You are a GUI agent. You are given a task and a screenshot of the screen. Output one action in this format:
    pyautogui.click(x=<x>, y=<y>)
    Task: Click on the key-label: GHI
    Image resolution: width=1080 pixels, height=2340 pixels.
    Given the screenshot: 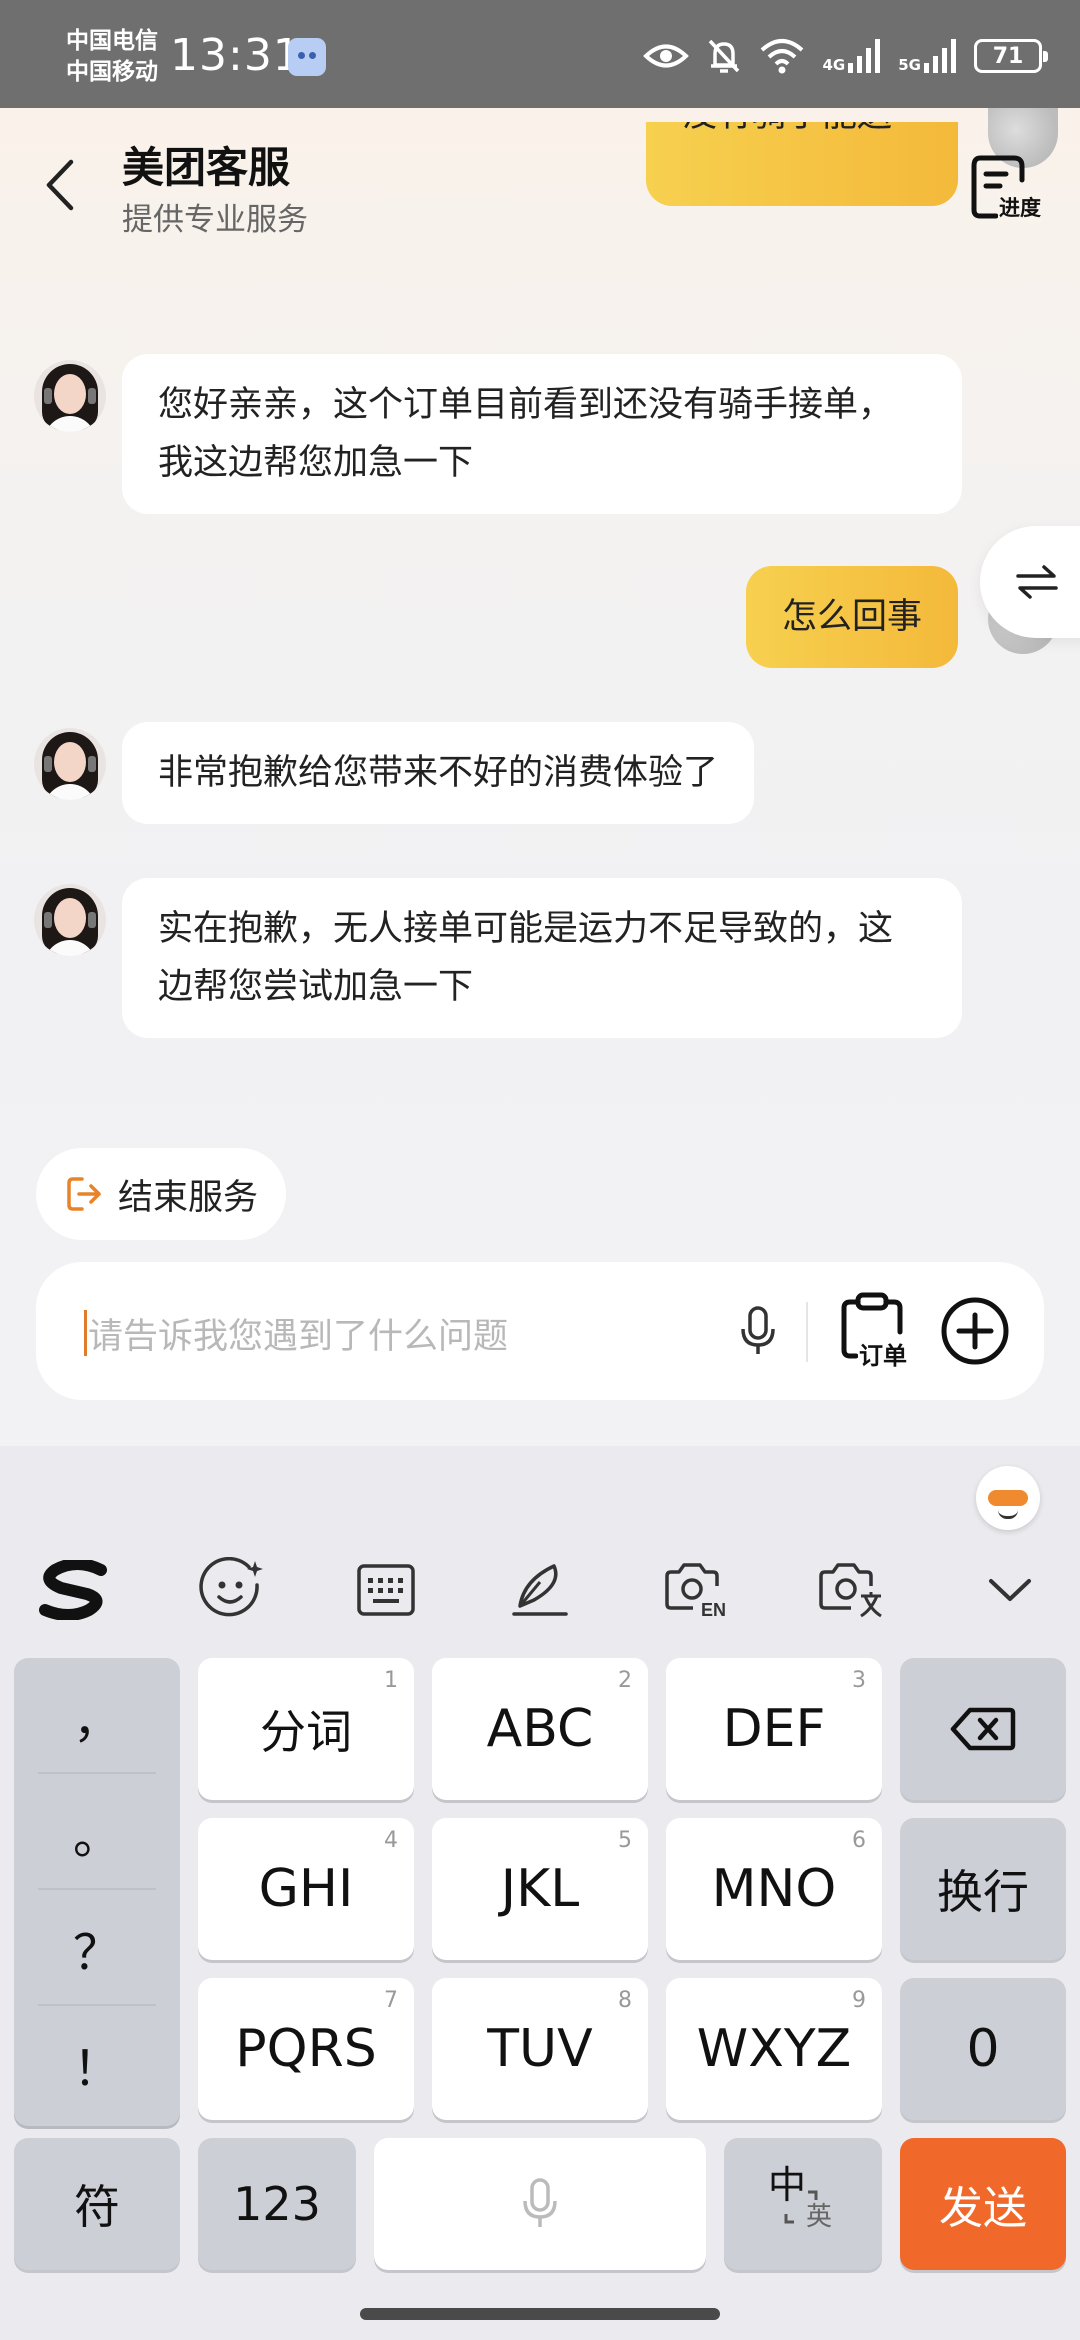 What is the action you would take?
    pyautogui.click(x=306, y=1889)
    